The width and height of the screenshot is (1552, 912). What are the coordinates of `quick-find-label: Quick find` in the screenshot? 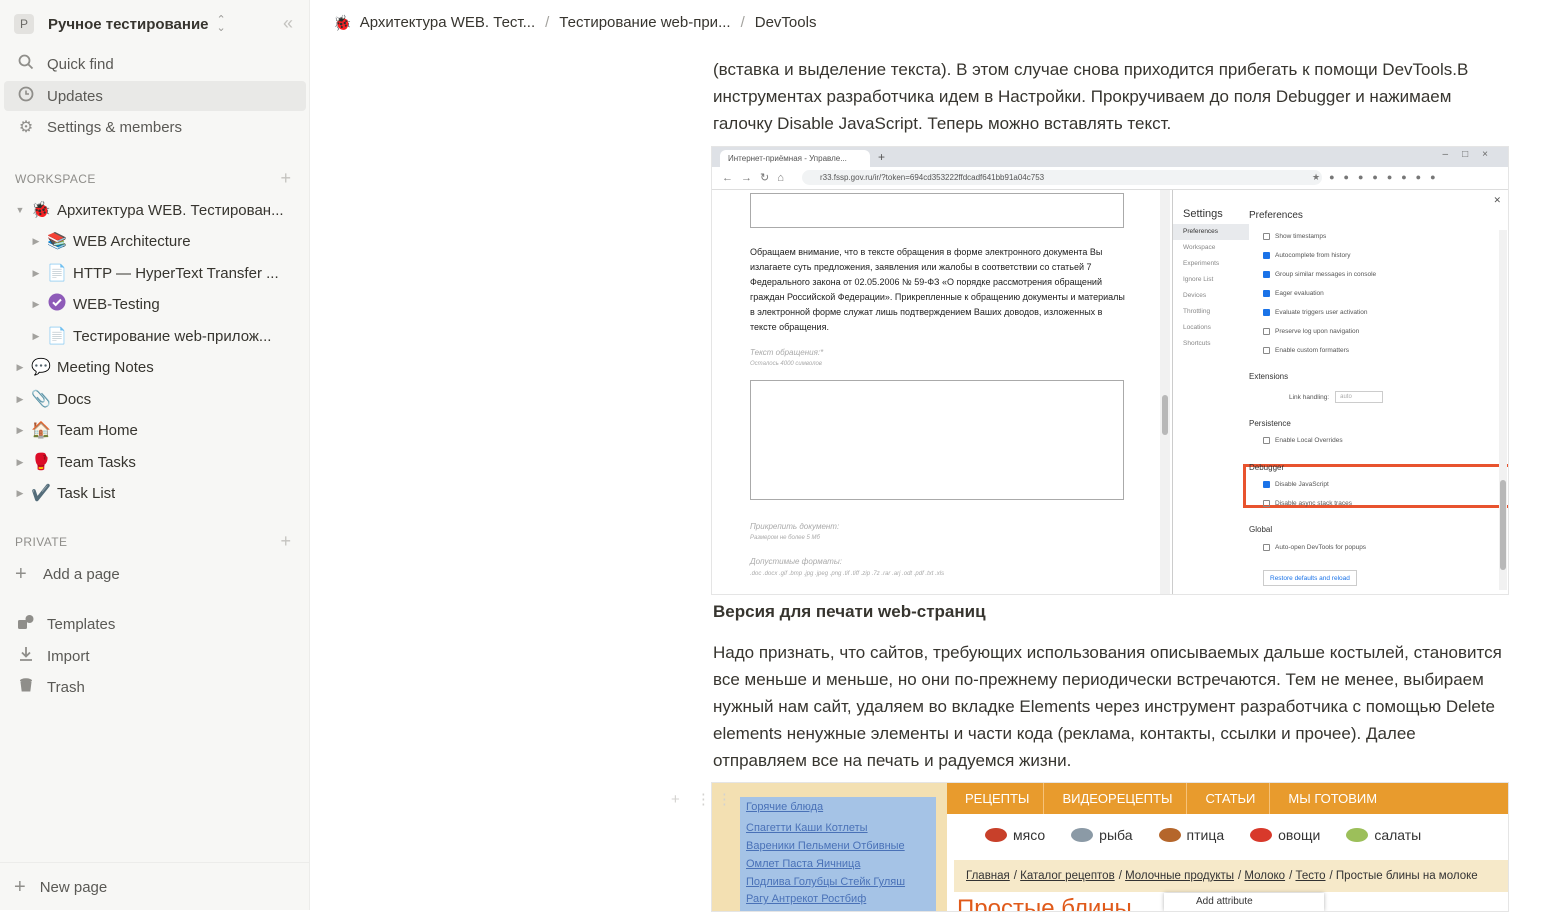 It's located at (80, 64).